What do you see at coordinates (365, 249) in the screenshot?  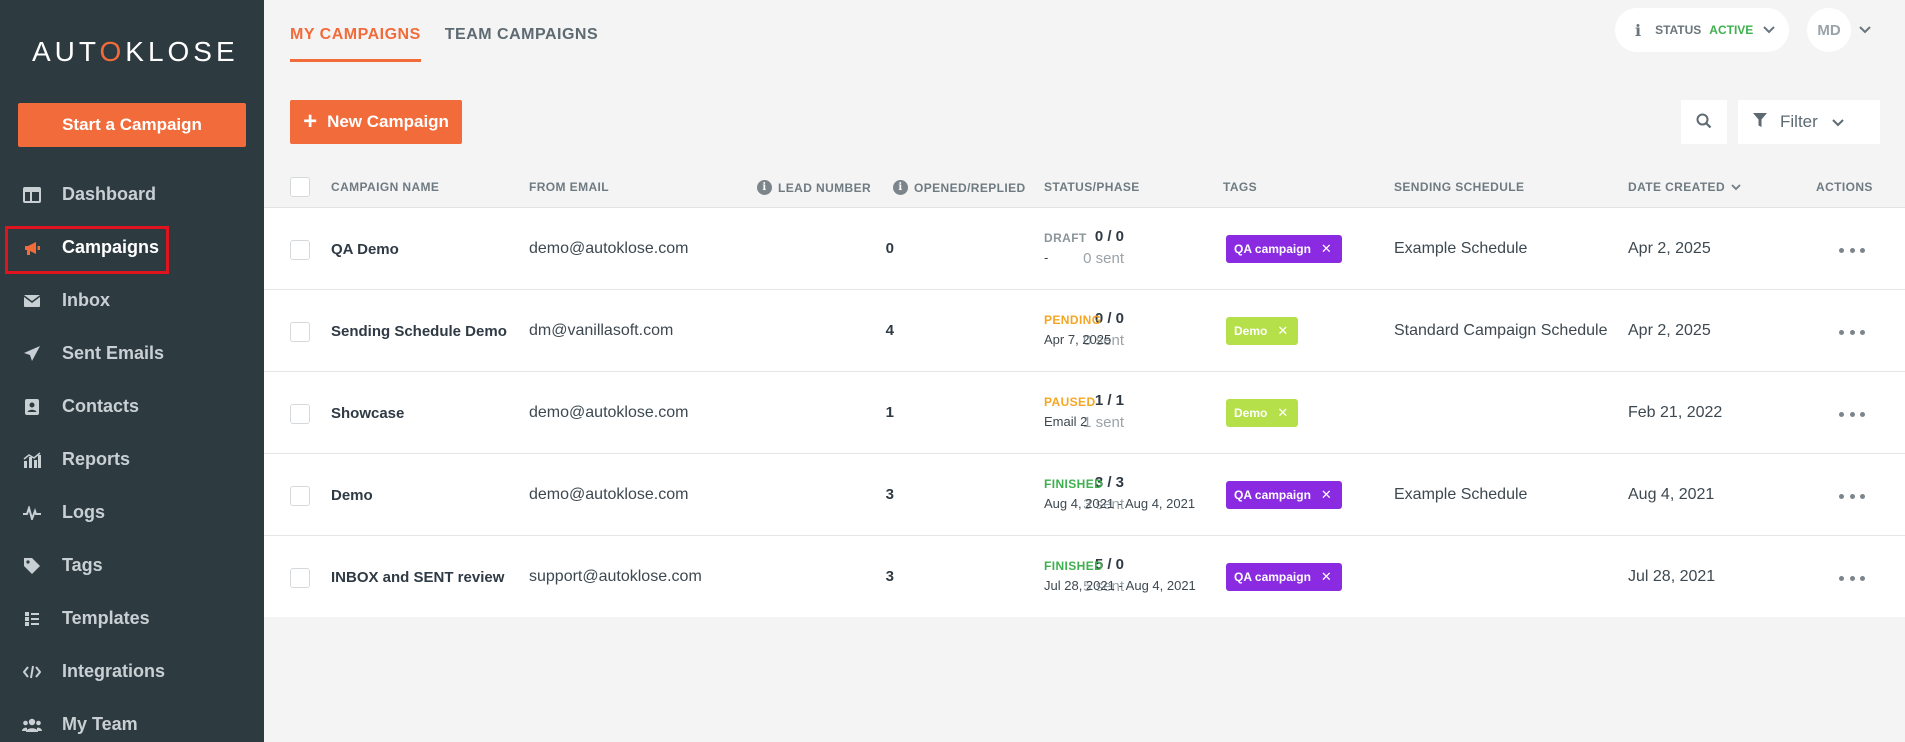 I see `campaign-name: QA Demo` at bounding box center [365, 249].